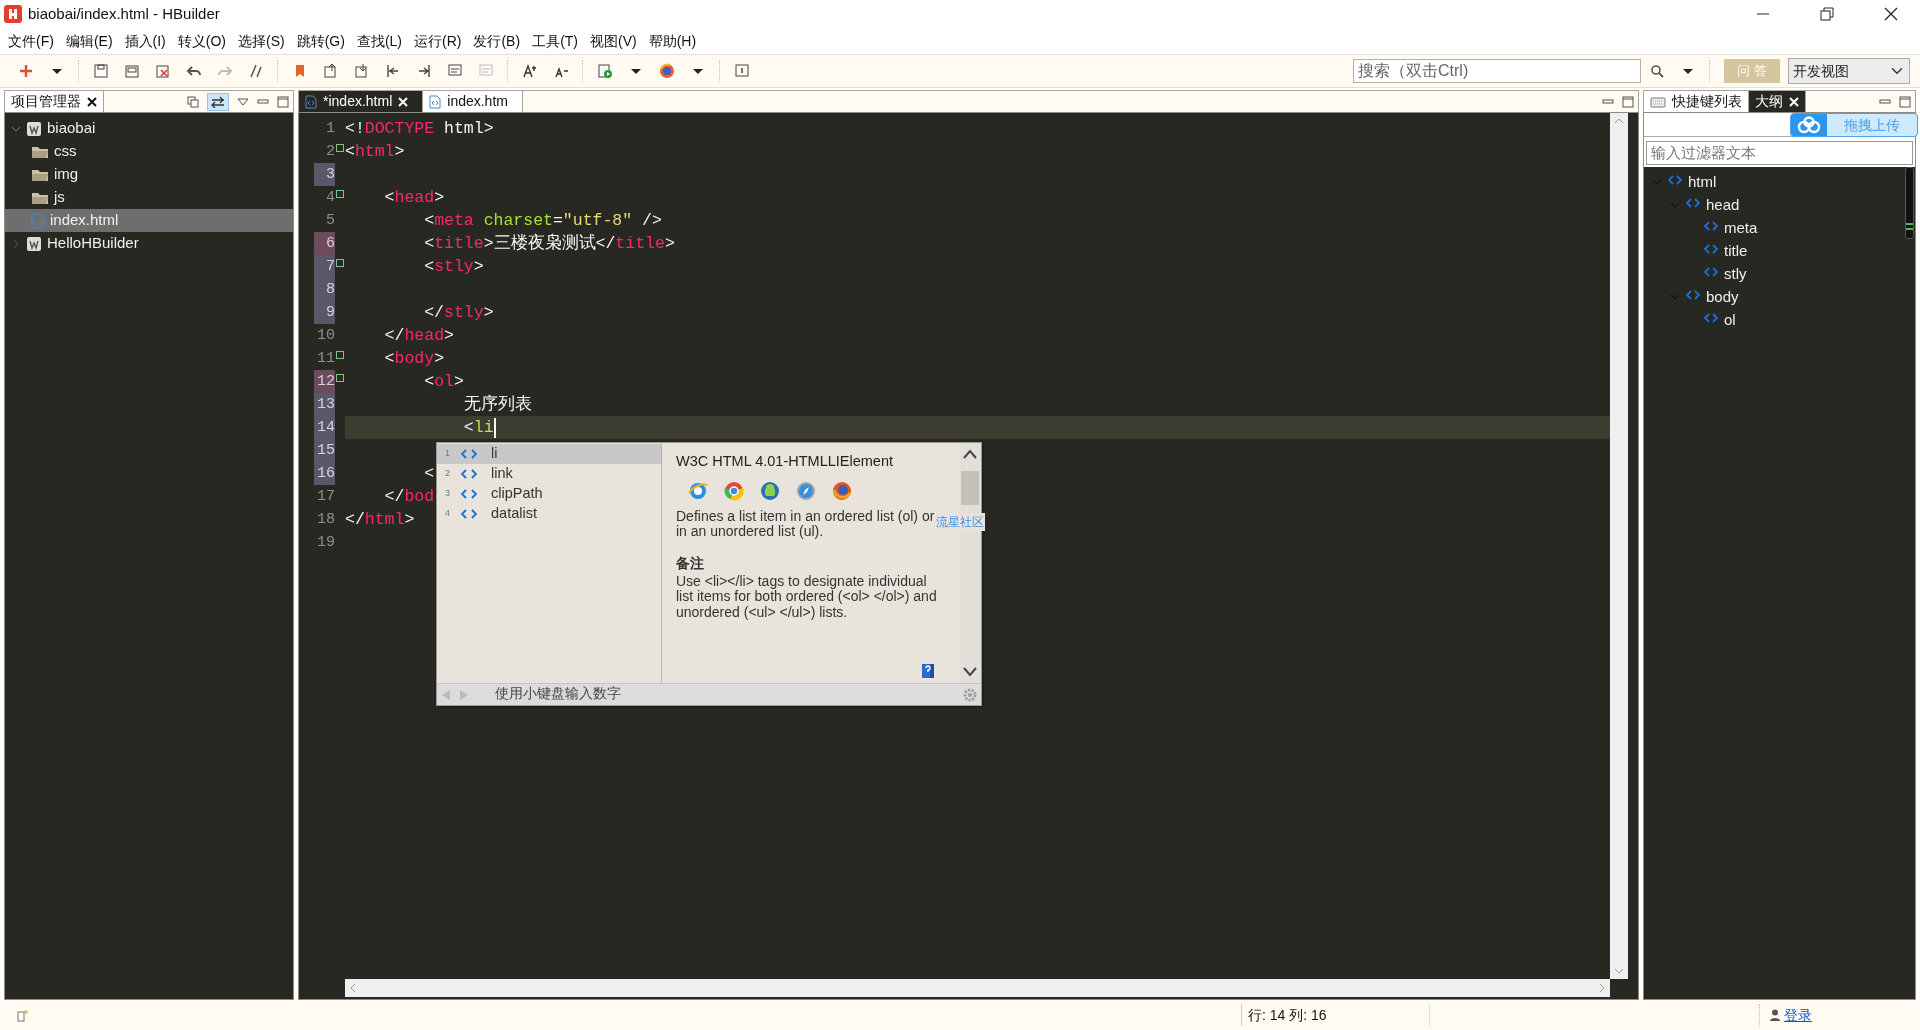  I want to click on menu-item: 跳转(G), so click(320, 41).